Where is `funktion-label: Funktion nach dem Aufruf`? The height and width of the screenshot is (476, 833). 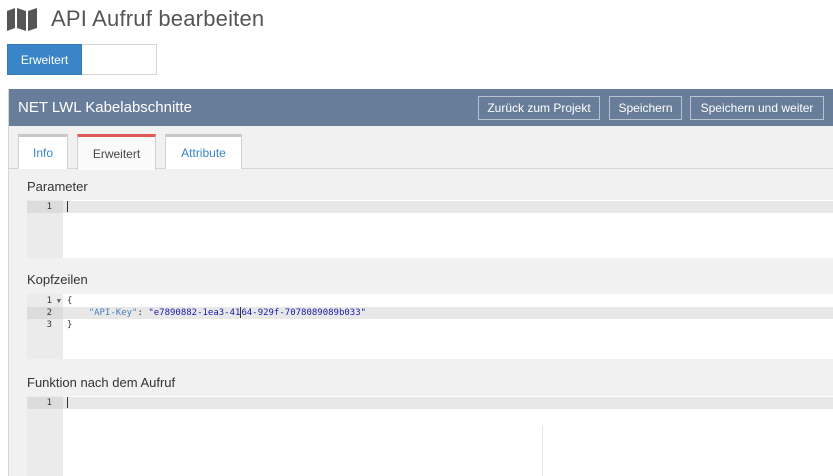
funktion-label: Funktion nach dem Aufruf is located at coordinates (101, 382).